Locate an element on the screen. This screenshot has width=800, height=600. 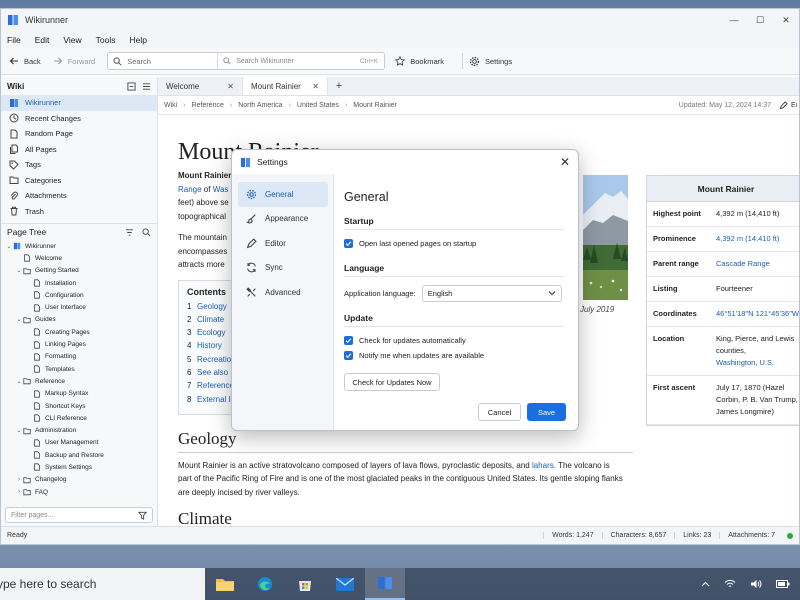
edge-browser-taskbar-icon is located at coordinates (265, 584).